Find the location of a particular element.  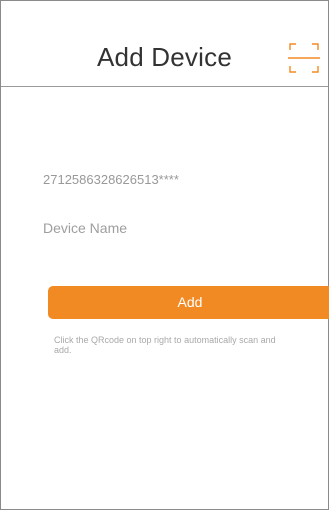

serial-number-field is located at coordinates (165, 179).